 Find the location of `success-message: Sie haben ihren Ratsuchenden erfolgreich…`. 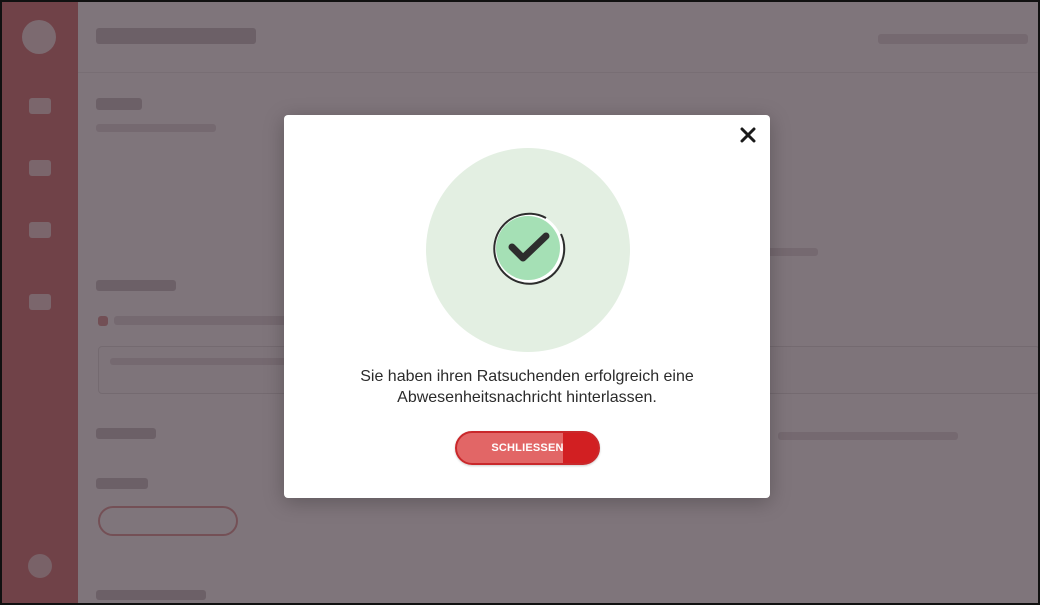

success-message: Sie haben ihren Ratsuchenden erfolgreich… is located at coordinates (527, 387).